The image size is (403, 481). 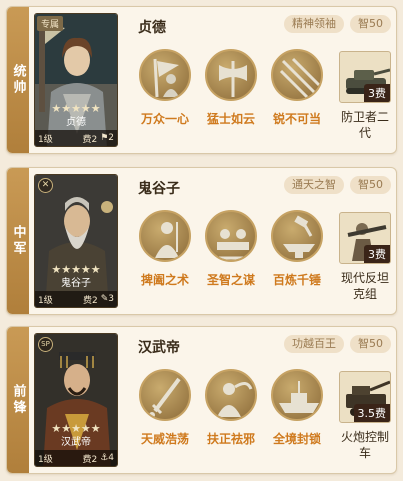 I want to click on gear-slot: 3费 防卫者二代, so click(x=365, y=96).